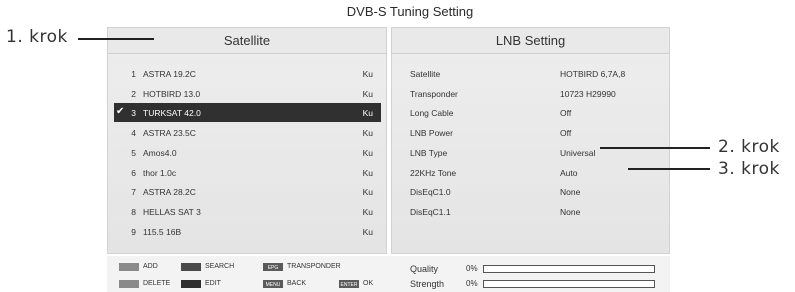 The height and width of the screenshot is (292, 795). Describe the element at coordinates (169, 133) in the screenshot. I see `satellite-name: ASTRA 23.5C` at that location.